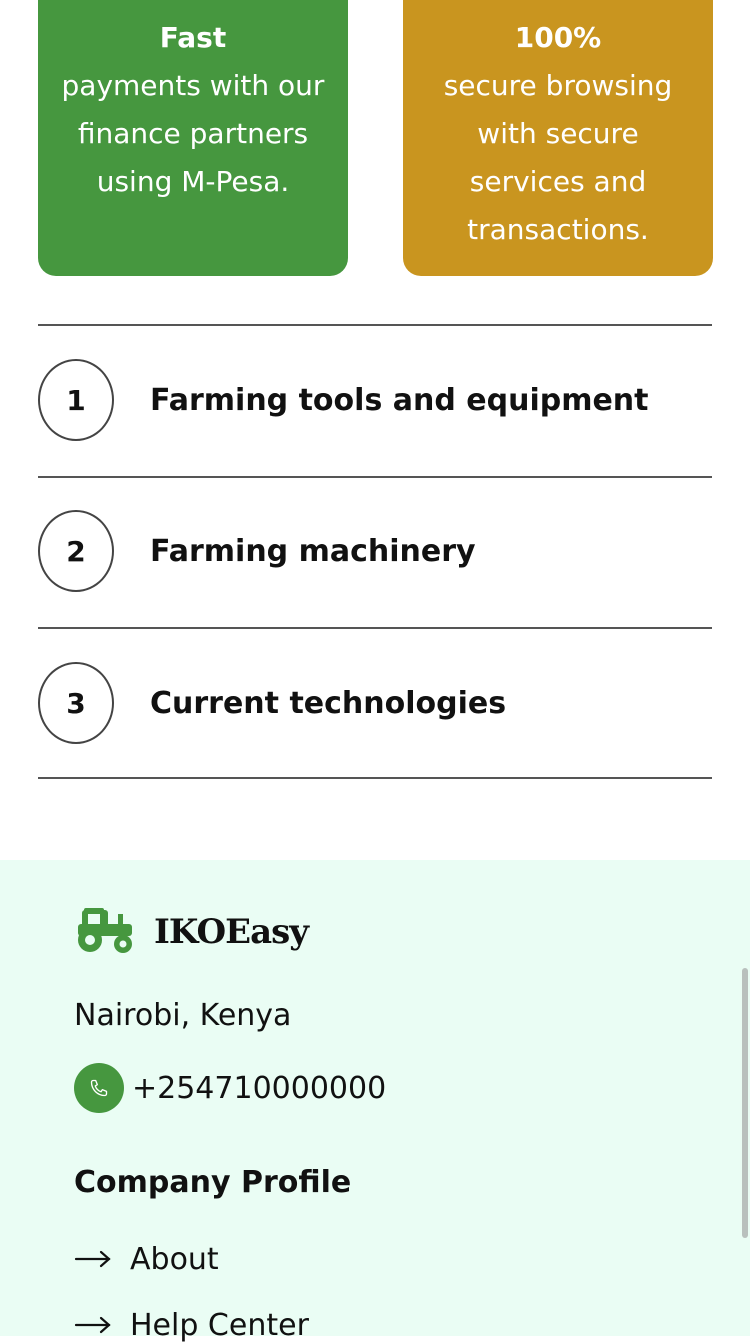 The image size is (750, 1343). I want to click on feature-number: 1, so click(76, 400).